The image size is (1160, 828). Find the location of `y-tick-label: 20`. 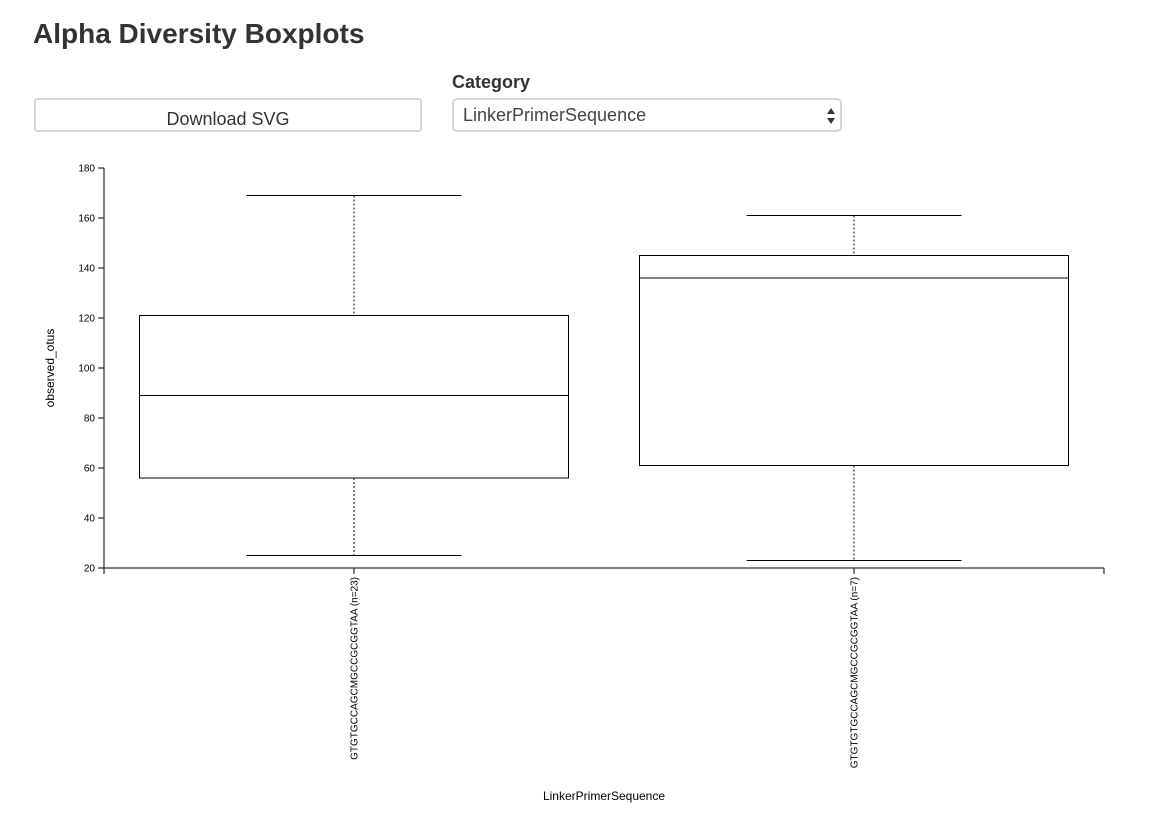

y-tick-label: 20 is located at coordinates (90, 569).